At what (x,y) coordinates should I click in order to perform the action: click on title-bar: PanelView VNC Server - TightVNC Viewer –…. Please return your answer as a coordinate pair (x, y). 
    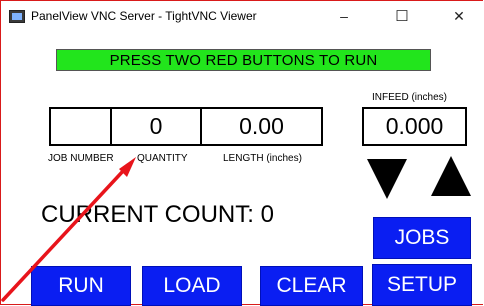
    Looking at the image, I should click on (242, 16).